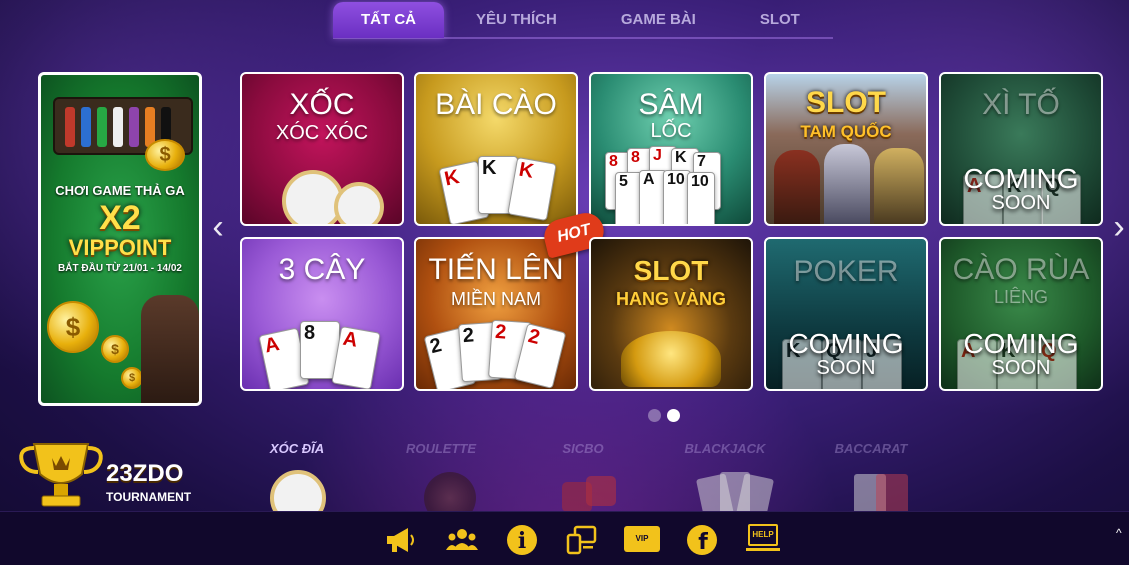  Describe the element at coordinates (763, 540) in the screenshot. I see `help-icon: HELP` at that location.